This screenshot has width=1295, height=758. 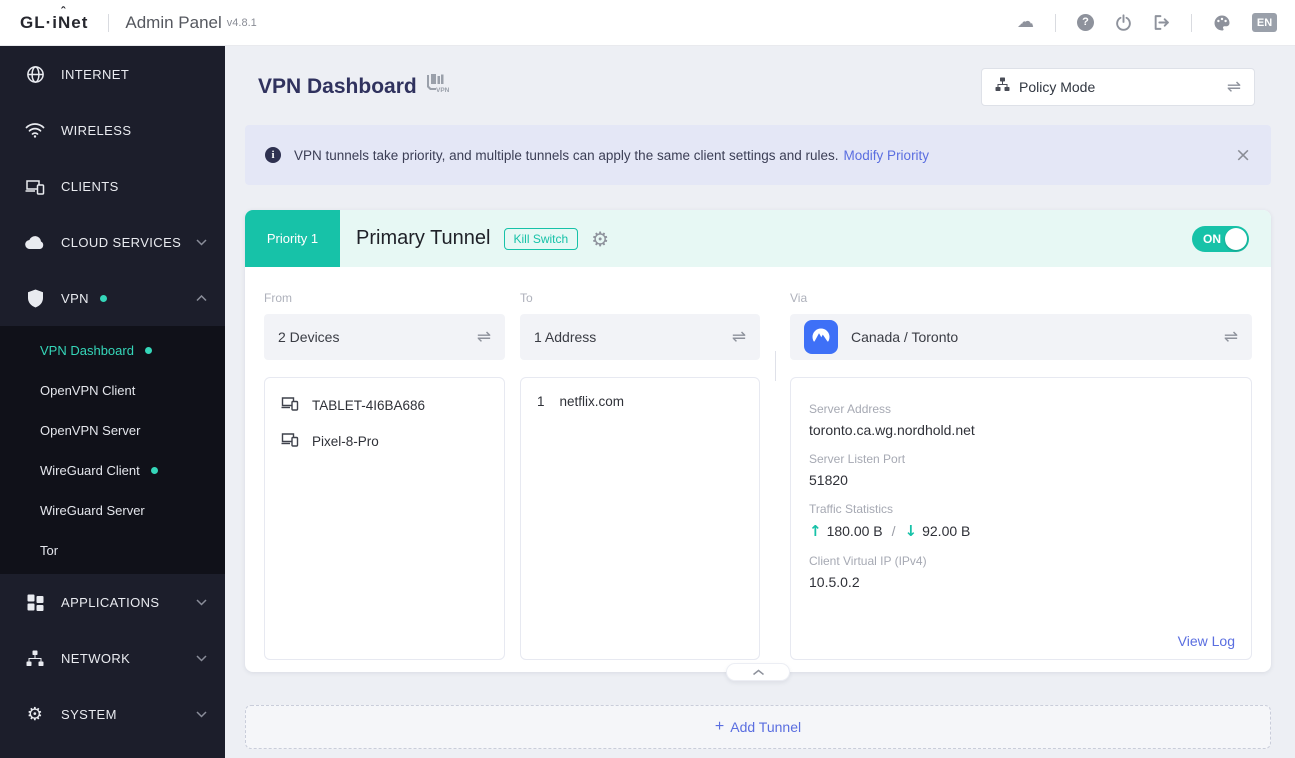 I want to click on brand-logo-text: GL·iNet, so click(x=54, y=22).